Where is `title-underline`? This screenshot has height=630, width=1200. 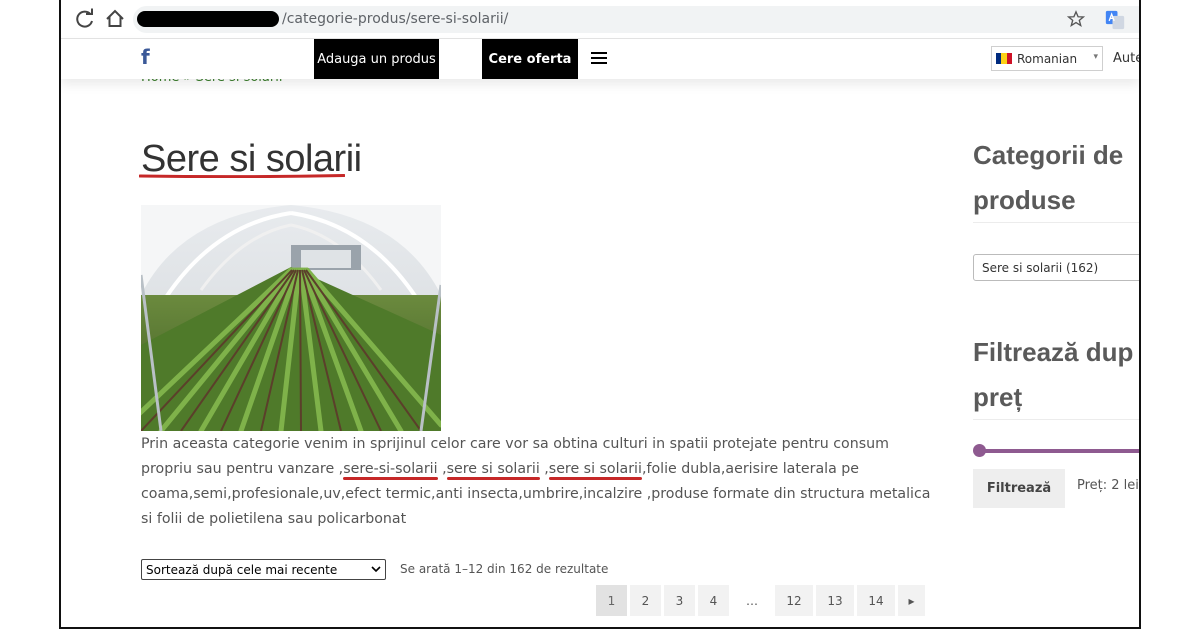
title-underline is located at coordinates (242, 176).